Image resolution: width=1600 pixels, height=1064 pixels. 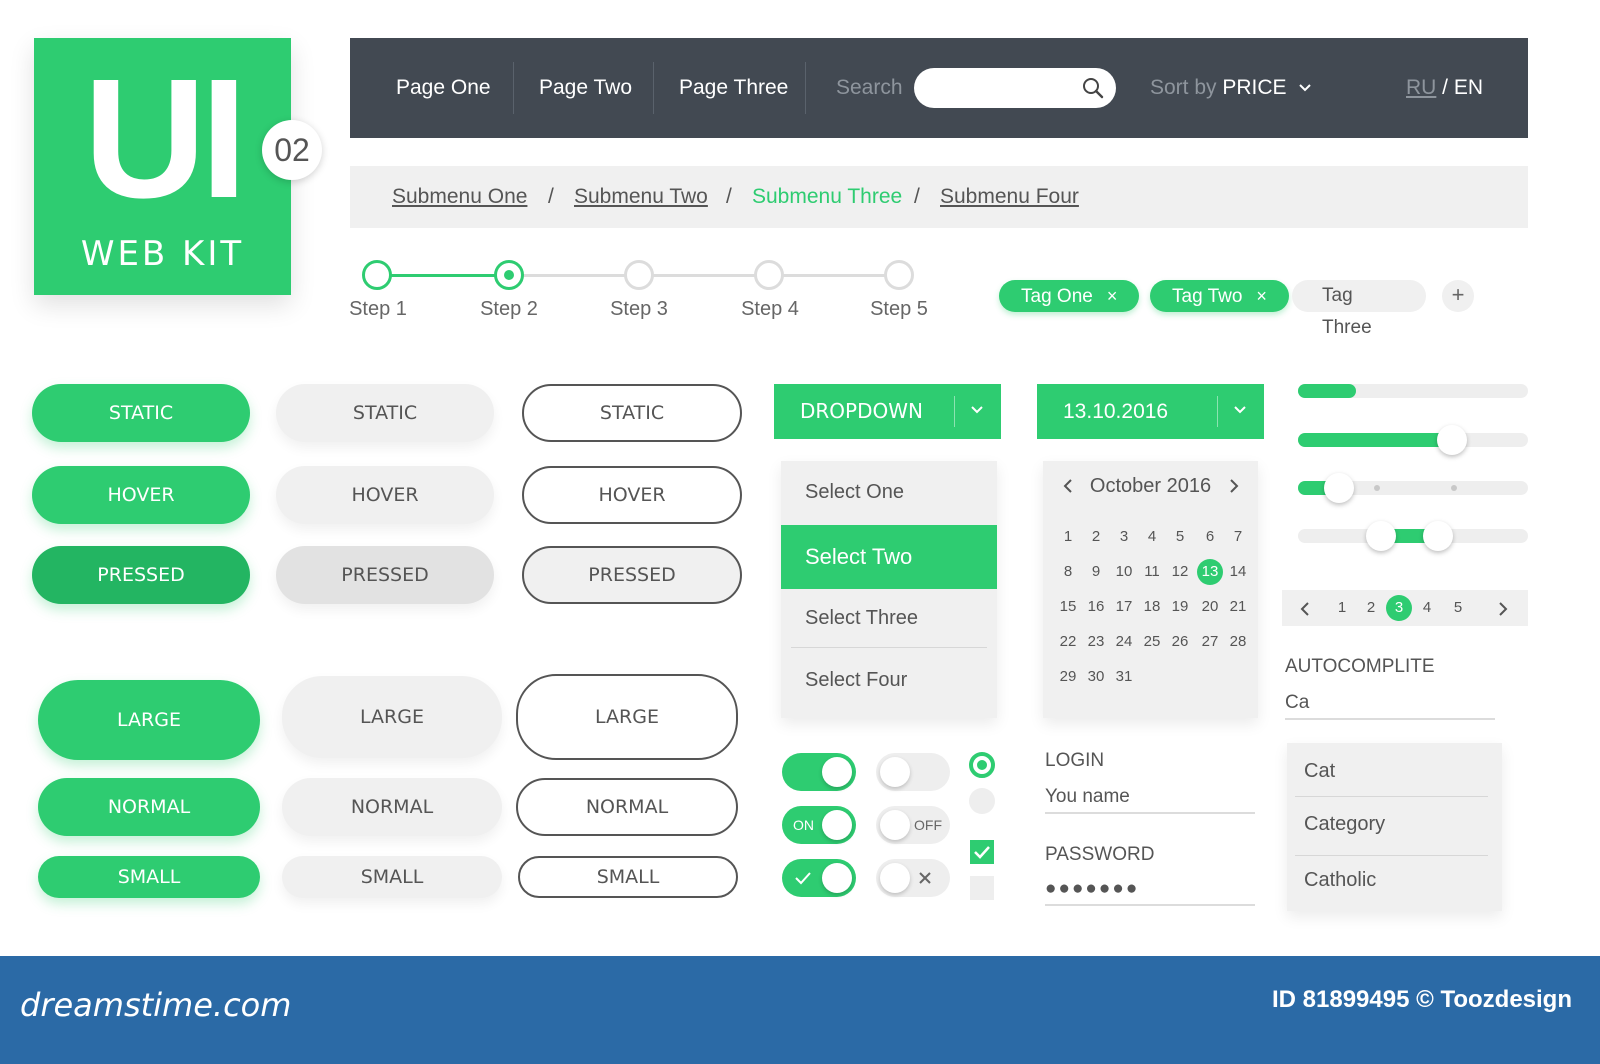 What do you see at coordinates (641, 197) in the screenshot?
I see `breadcrumb-item: Submenu Two` at bounding box center [641, 197].